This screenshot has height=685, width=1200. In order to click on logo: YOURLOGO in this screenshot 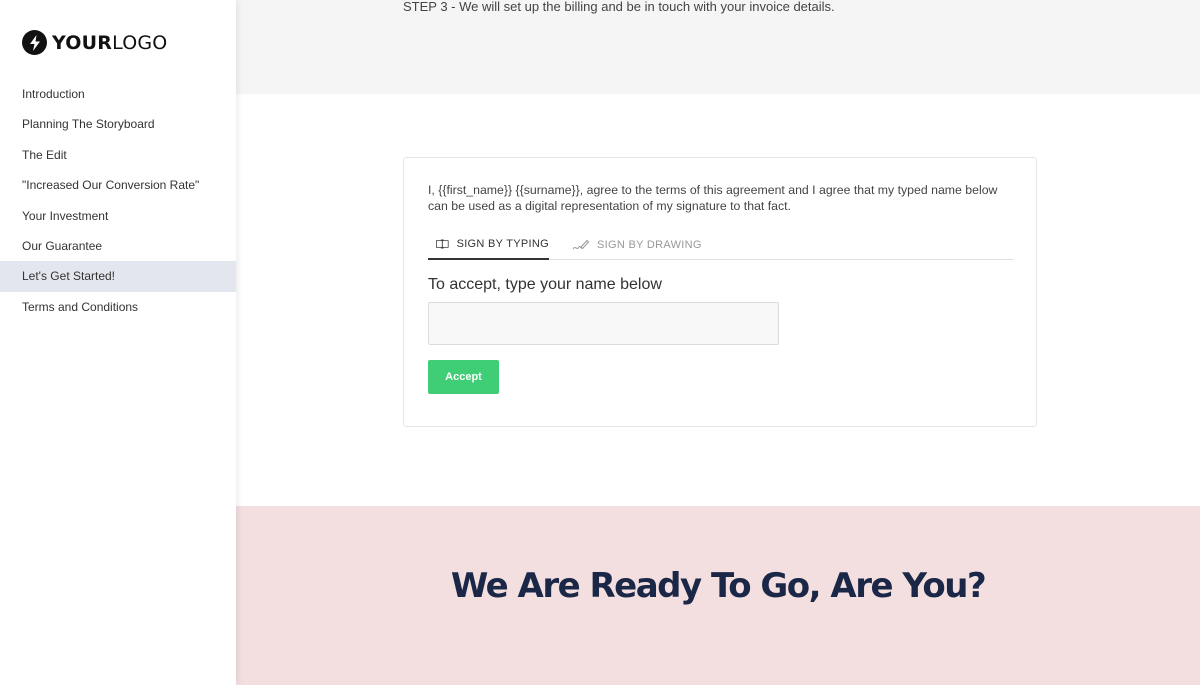, I will do `click(94, 42)`.